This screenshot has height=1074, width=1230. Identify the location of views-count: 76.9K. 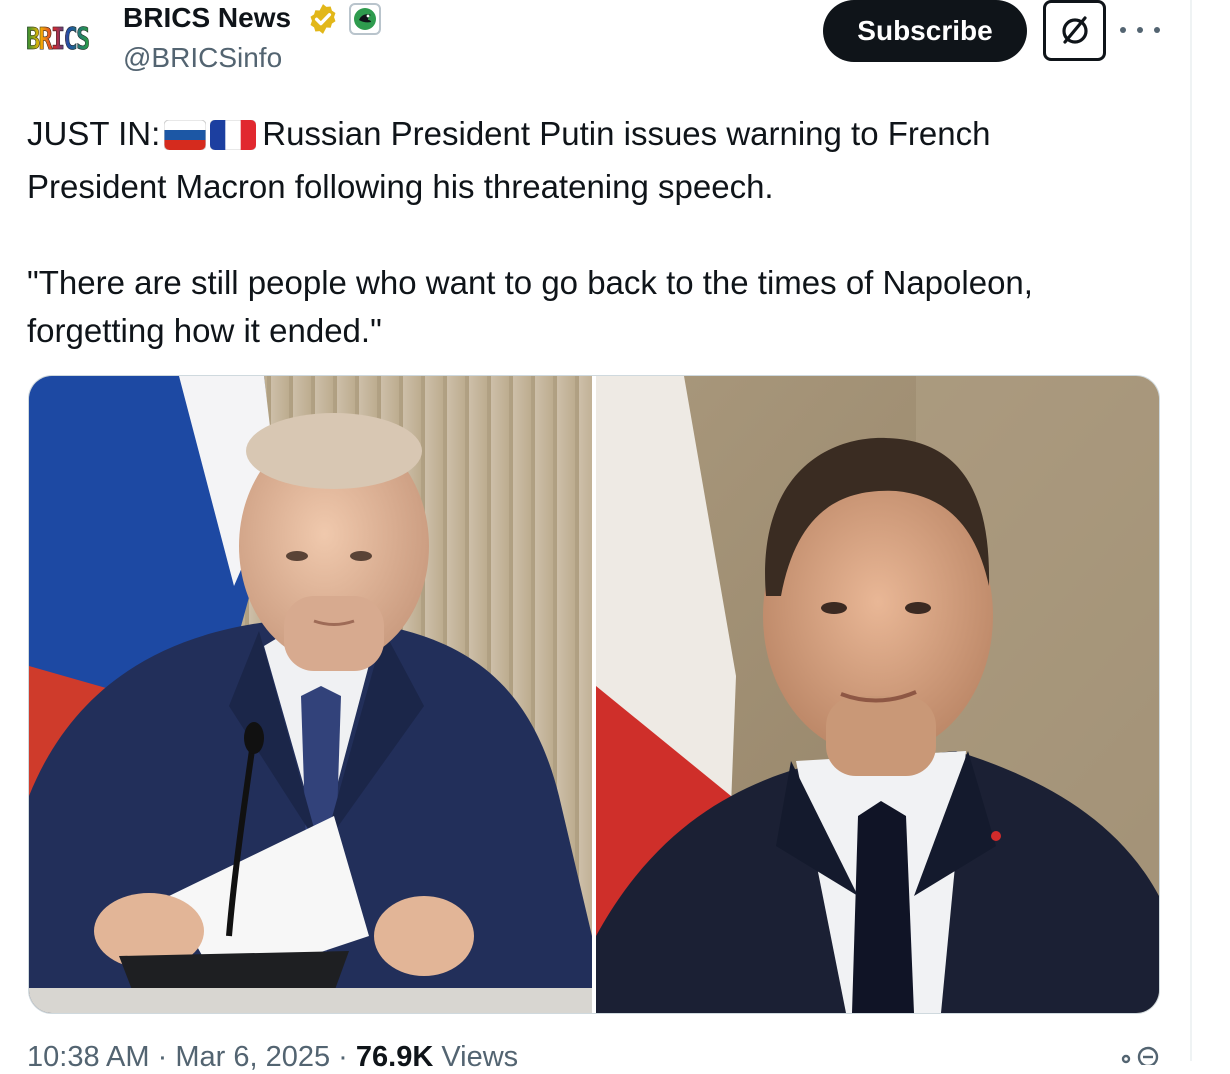
(394, 1057).